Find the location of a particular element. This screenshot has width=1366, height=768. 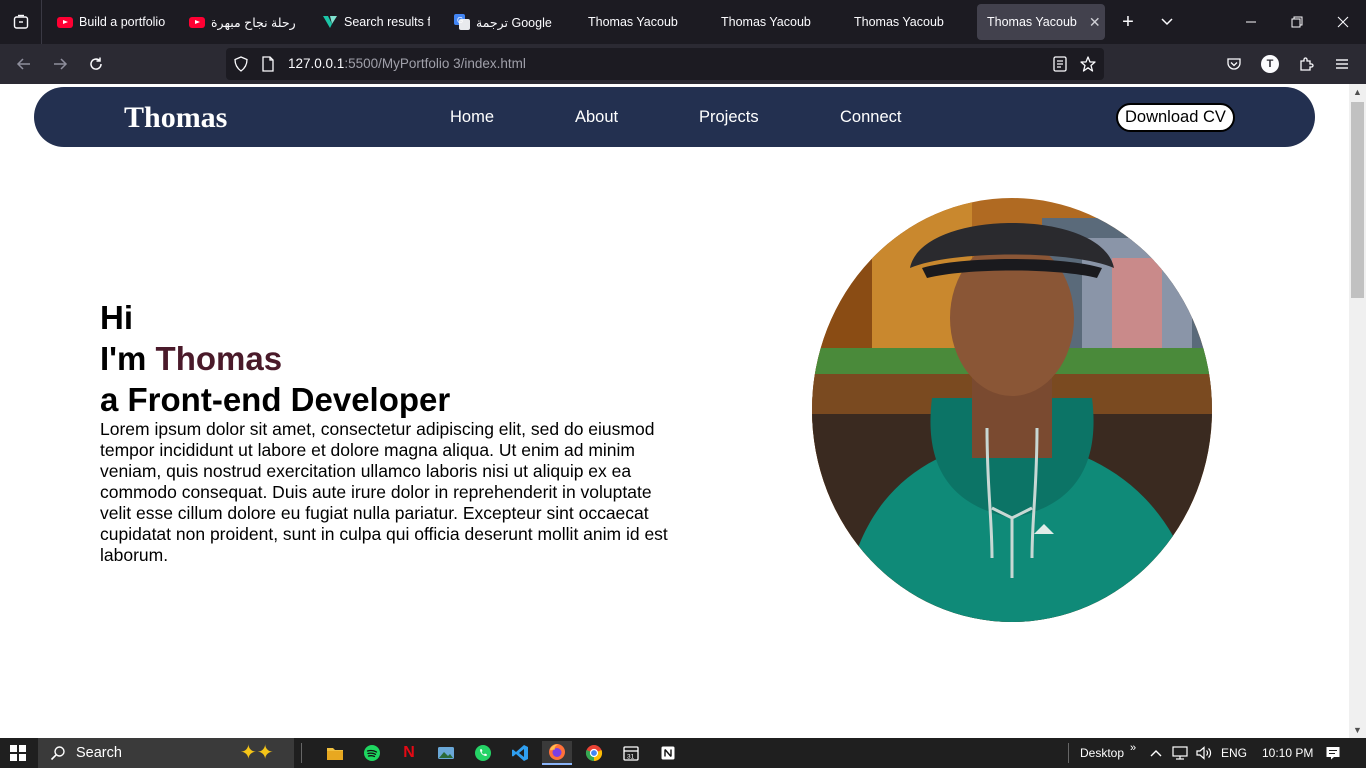

tab-title: Search results fo is located at coordinates (387, 22).